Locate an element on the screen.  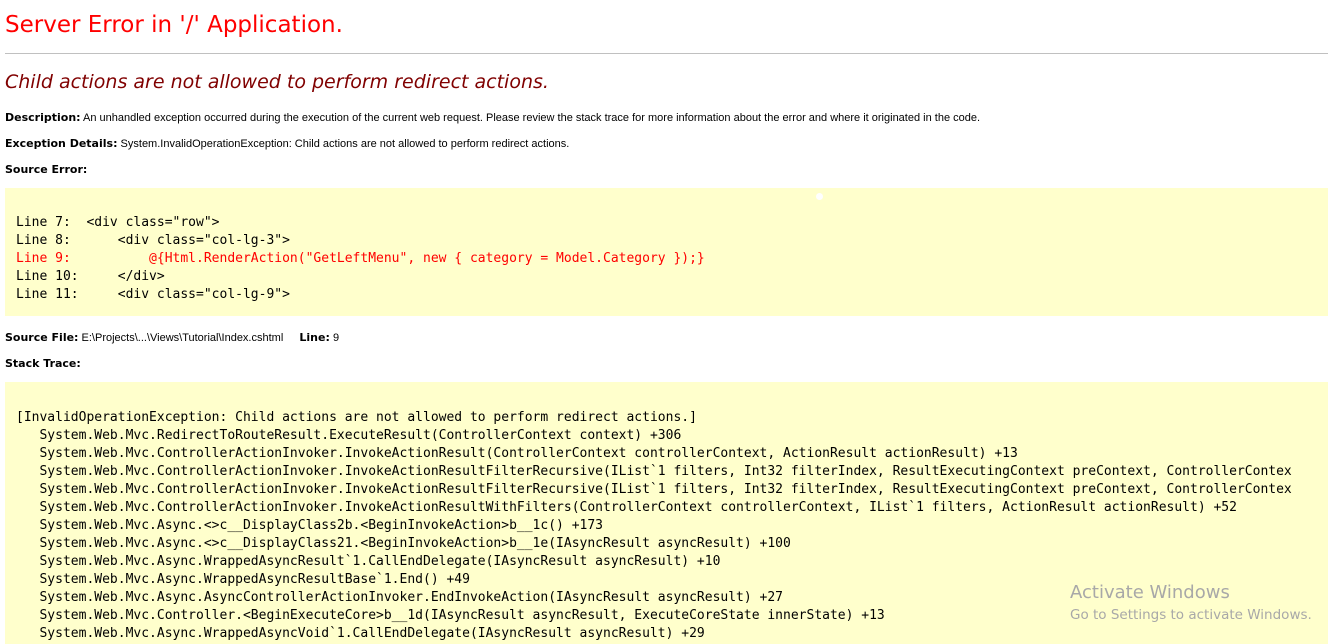
stack-trace-row: Stack Trace: is located at coordinates (43, 363).